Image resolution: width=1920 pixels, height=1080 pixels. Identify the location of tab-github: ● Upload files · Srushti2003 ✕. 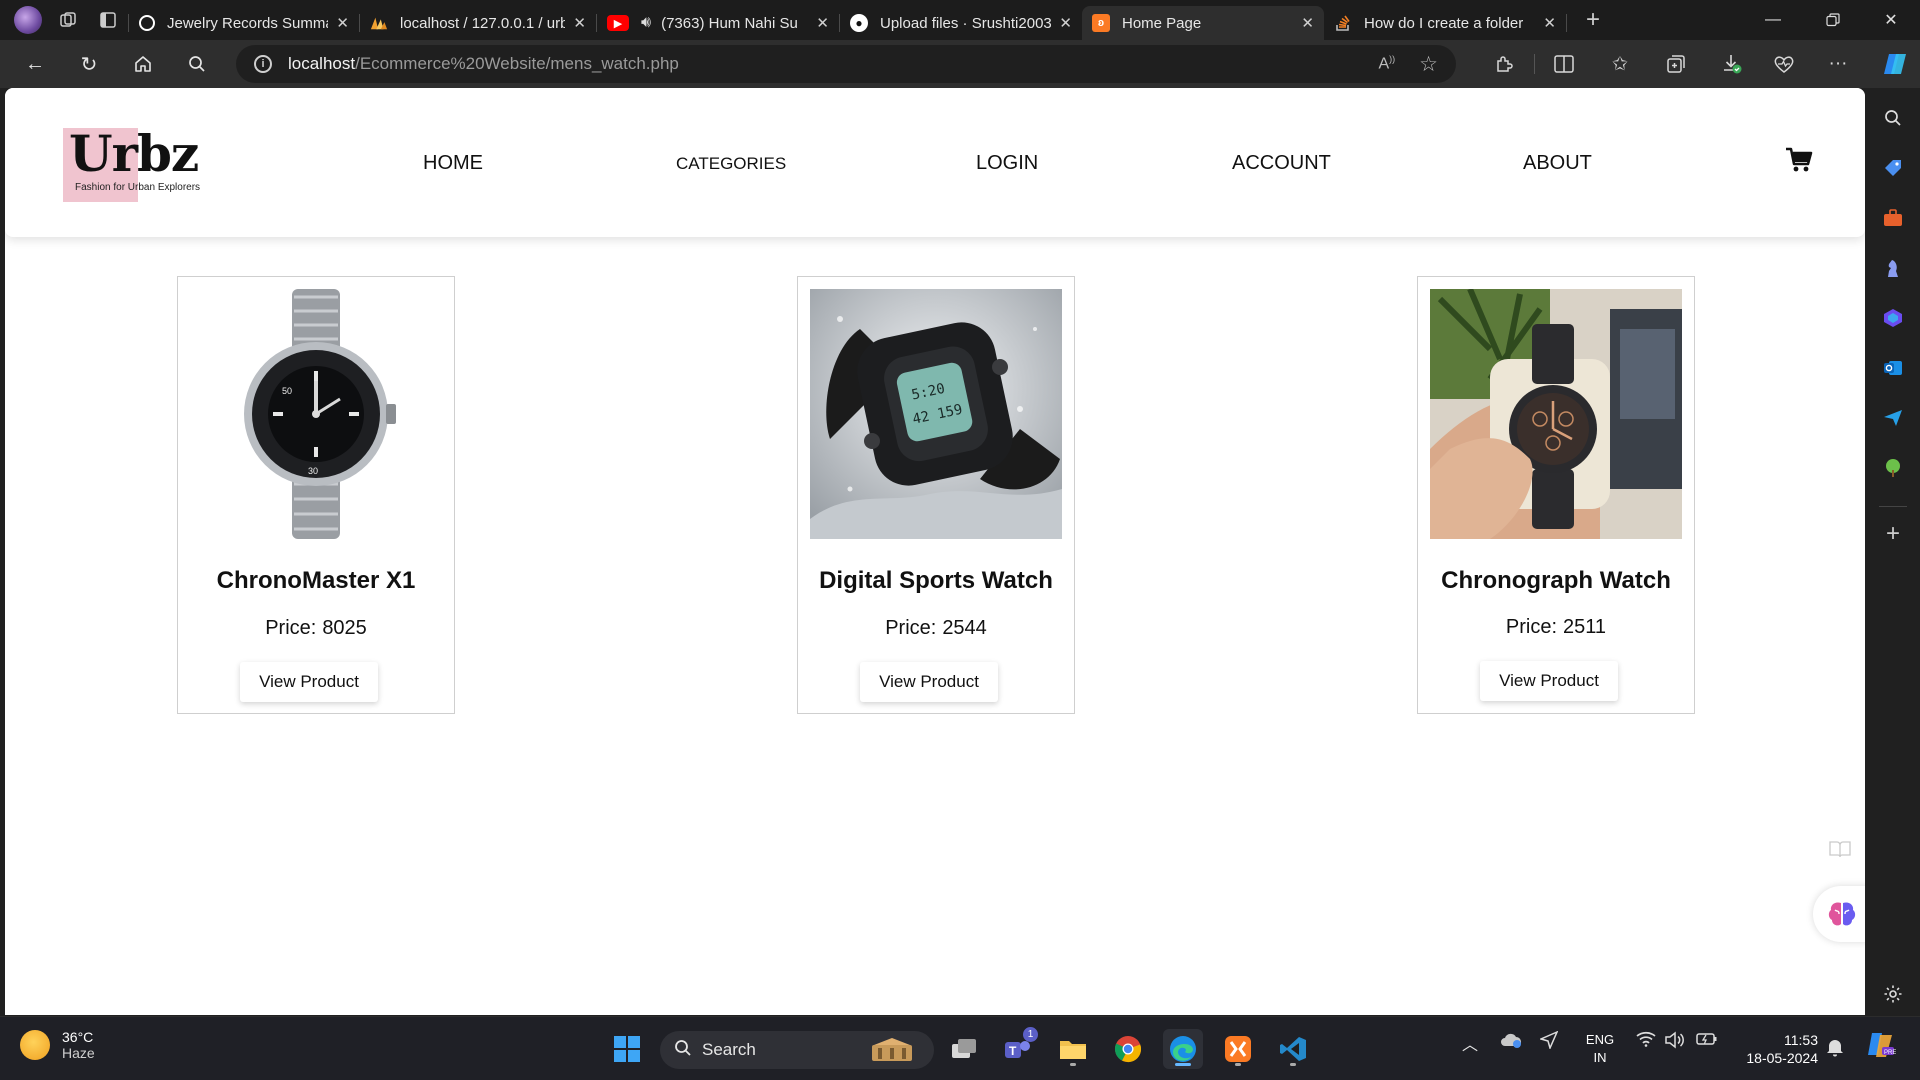
(961, 23).